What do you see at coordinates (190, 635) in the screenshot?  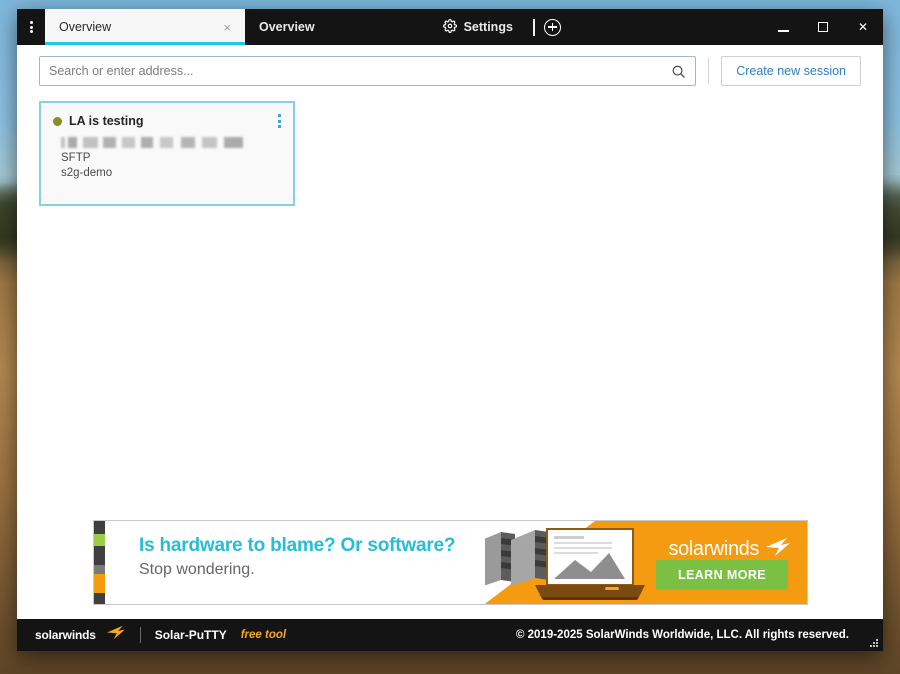 I see `footer-product-name: Solar-PuTTY` at bounding box center [190, 635].